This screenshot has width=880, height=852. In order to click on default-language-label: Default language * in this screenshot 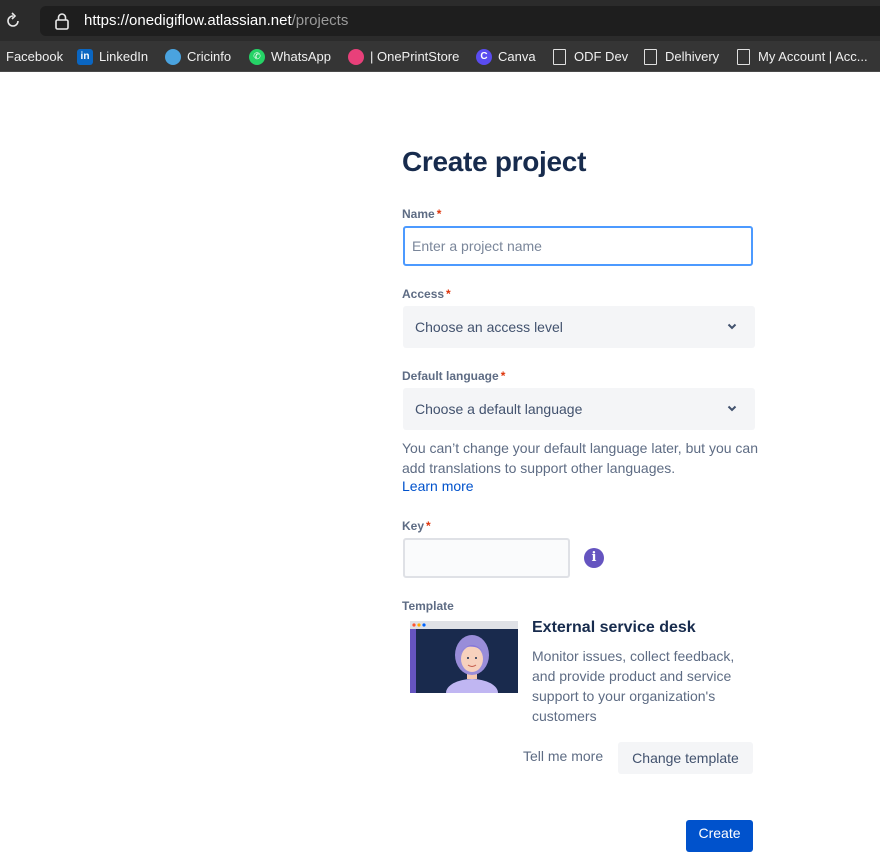, I will do `click(453, 376)`.